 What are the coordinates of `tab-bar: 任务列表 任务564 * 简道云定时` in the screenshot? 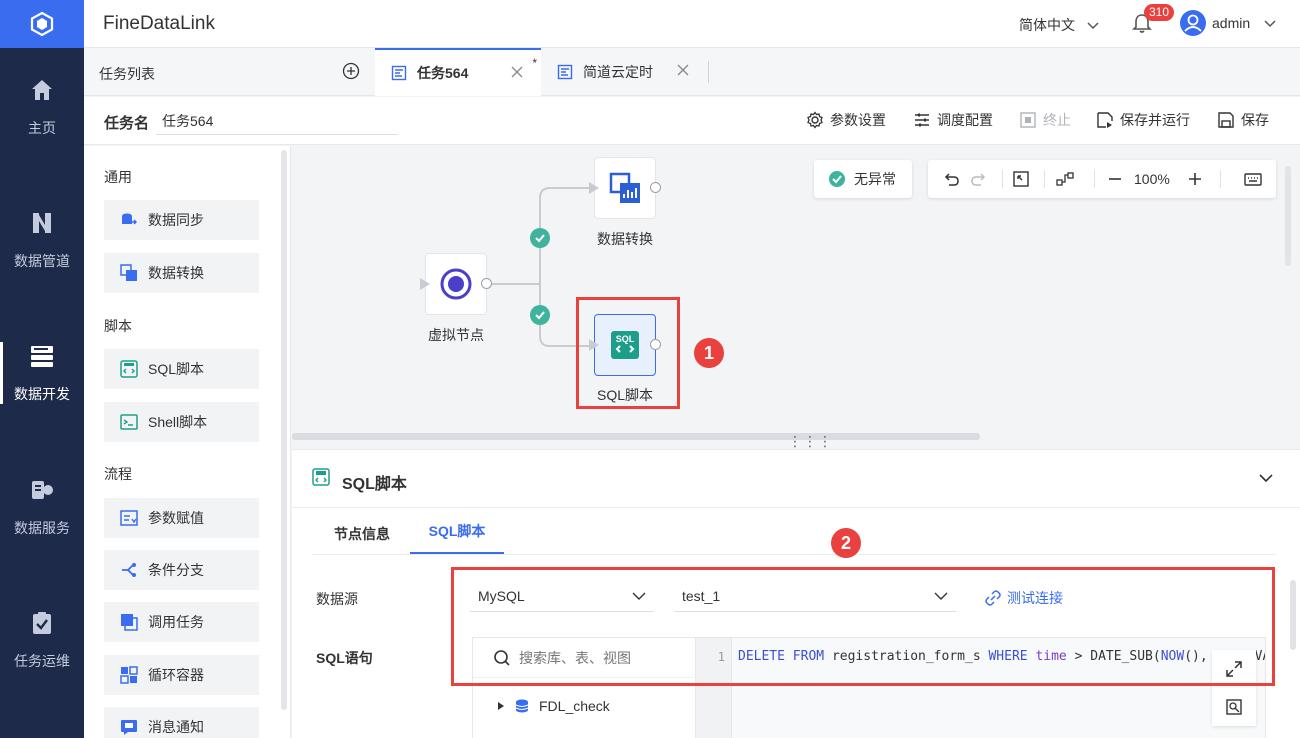 It's located at (692, 72).